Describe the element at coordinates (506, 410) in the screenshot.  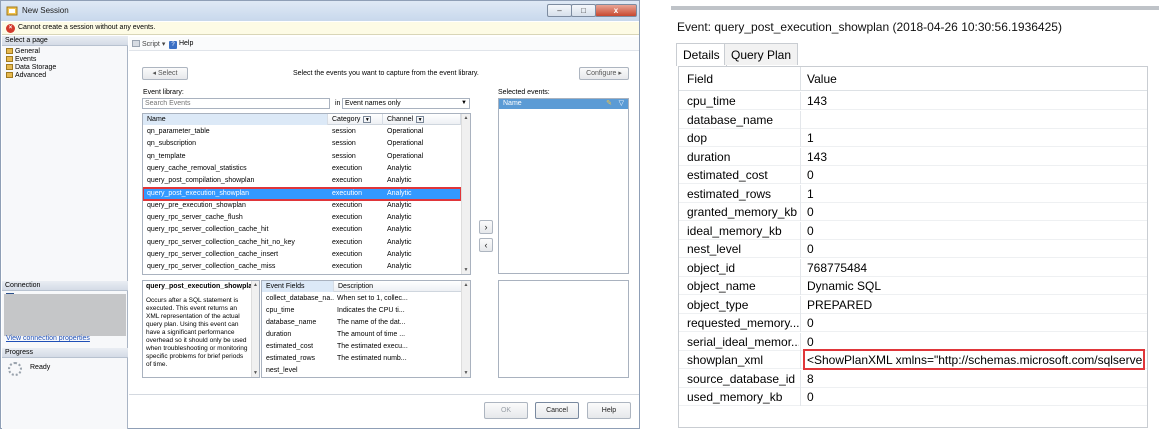
I see `ok-button: OK` at that location.